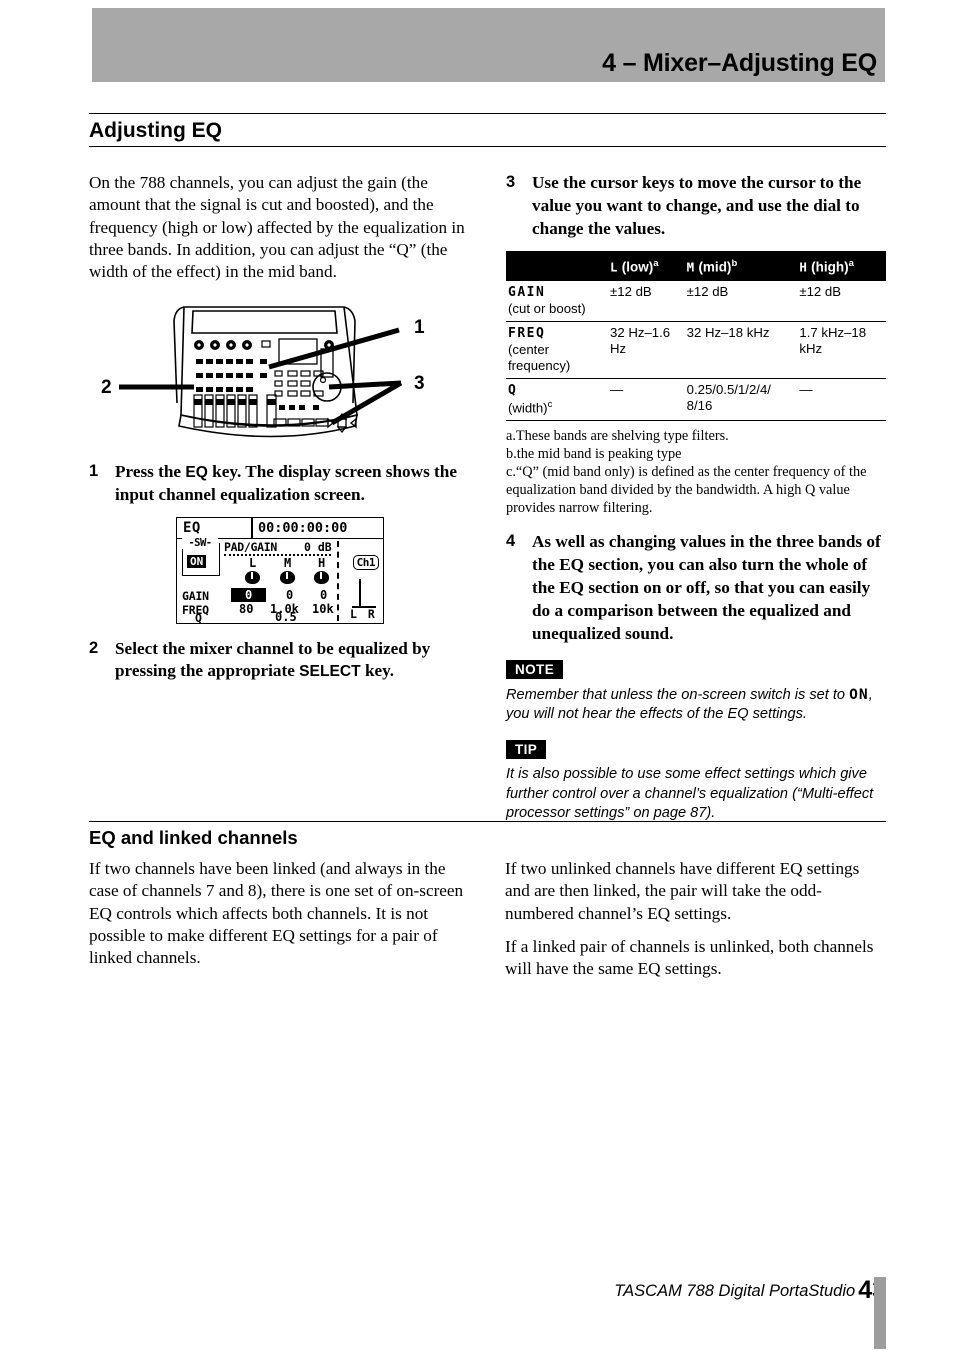 This screenshot has width=954, height=1351. What do you see at coordinates (526, 750) in the screenshot?
I see `tip-tag: TIP` at bounding box center [526, 750].